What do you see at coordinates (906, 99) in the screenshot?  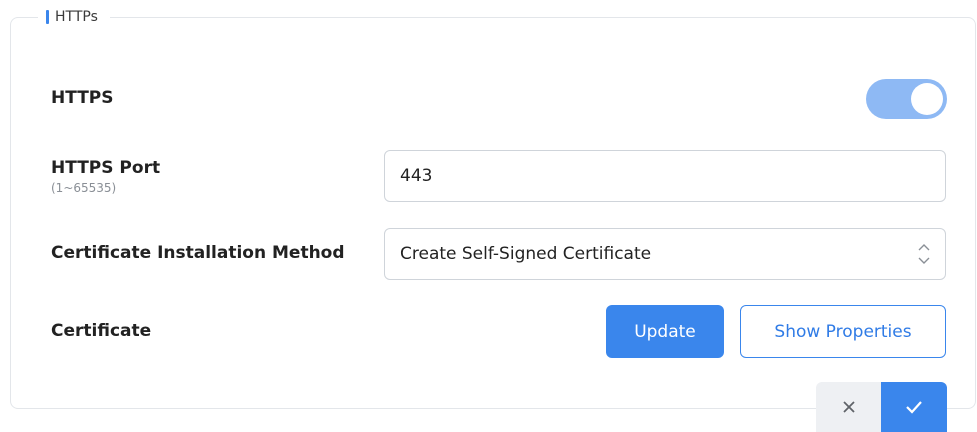 I see `https-toggle` at bounding box center [906, 99].